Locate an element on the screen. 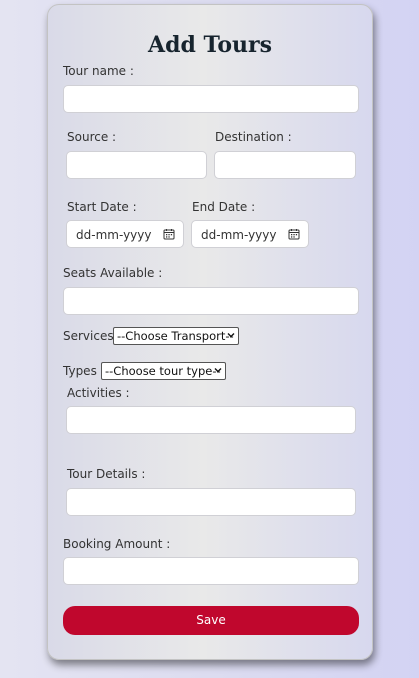  services-select: --Choose Transport-- is located at coordinates (176, 336).